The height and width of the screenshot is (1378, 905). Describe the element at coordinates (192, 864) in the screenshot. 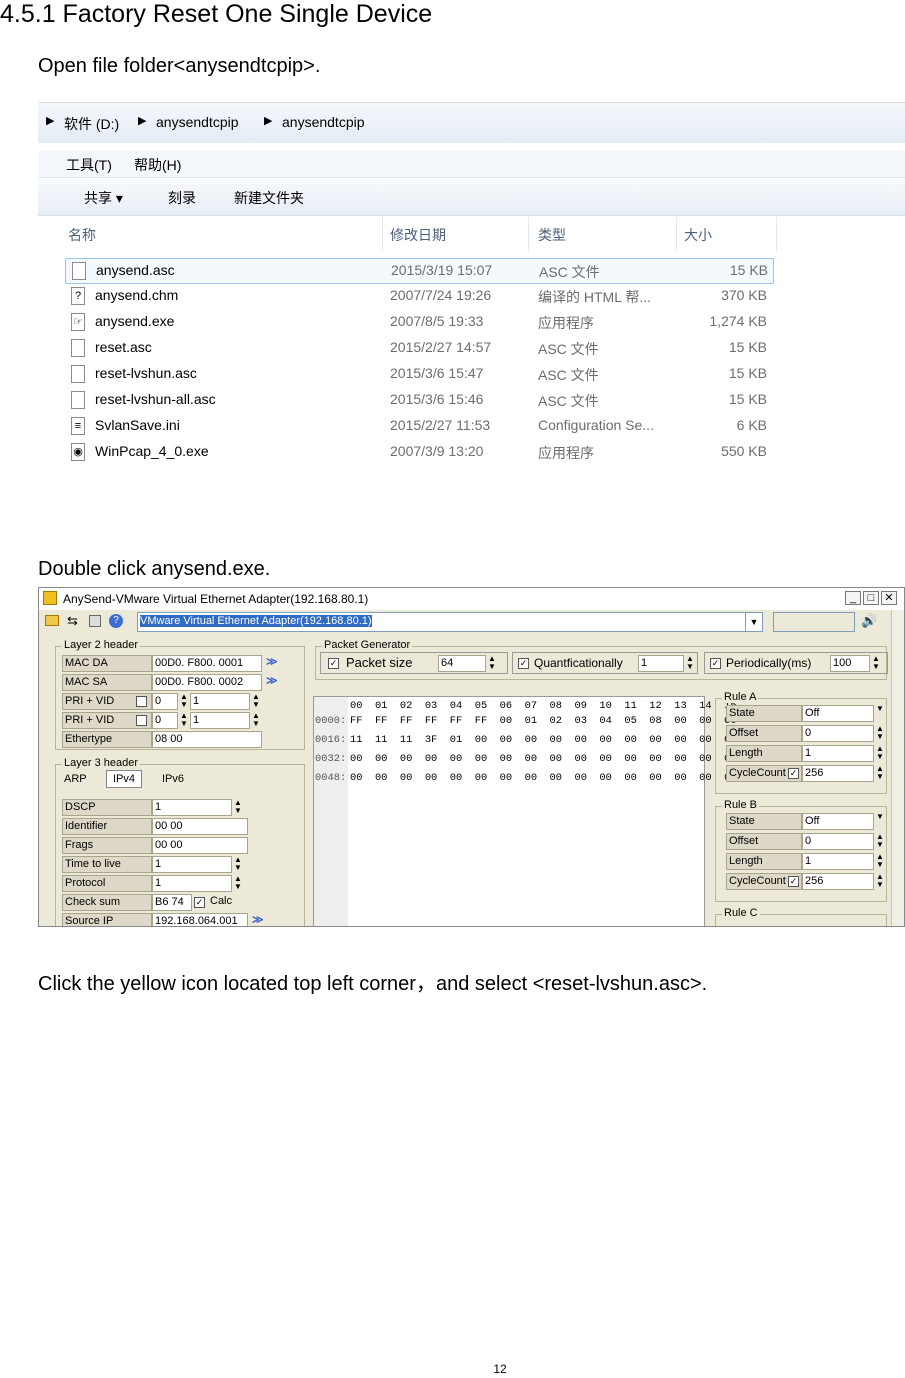

I see `ttl-field: 1` at that location.